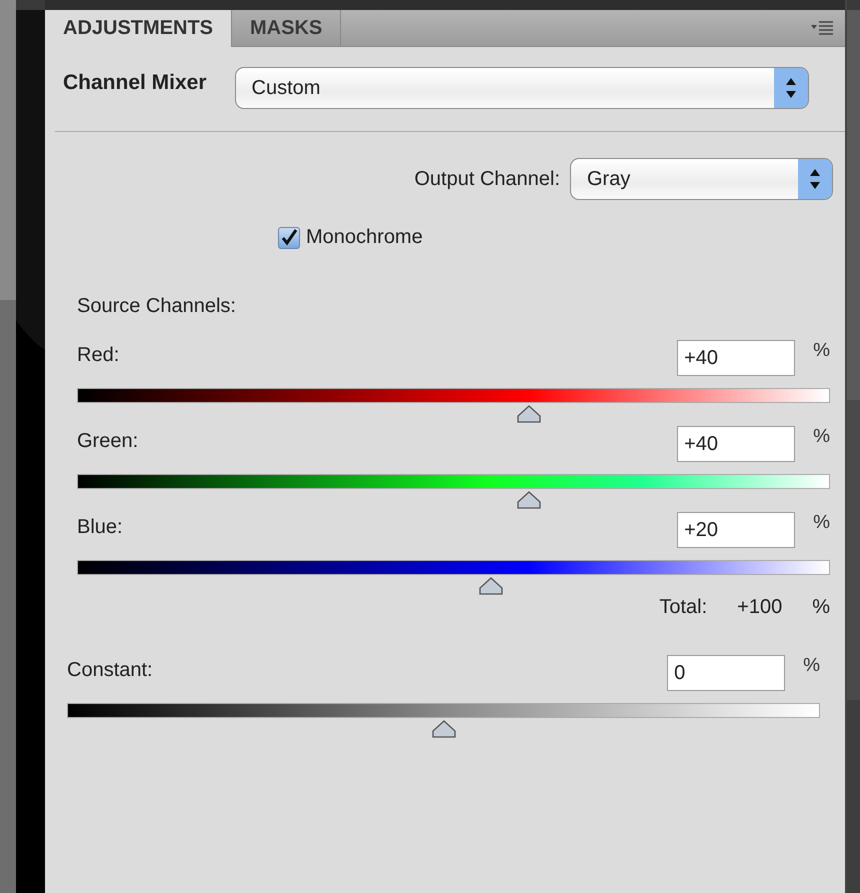 The image size is (860, 893). I want to click on output-channel-label: Output Channel:, so click(487, 179).